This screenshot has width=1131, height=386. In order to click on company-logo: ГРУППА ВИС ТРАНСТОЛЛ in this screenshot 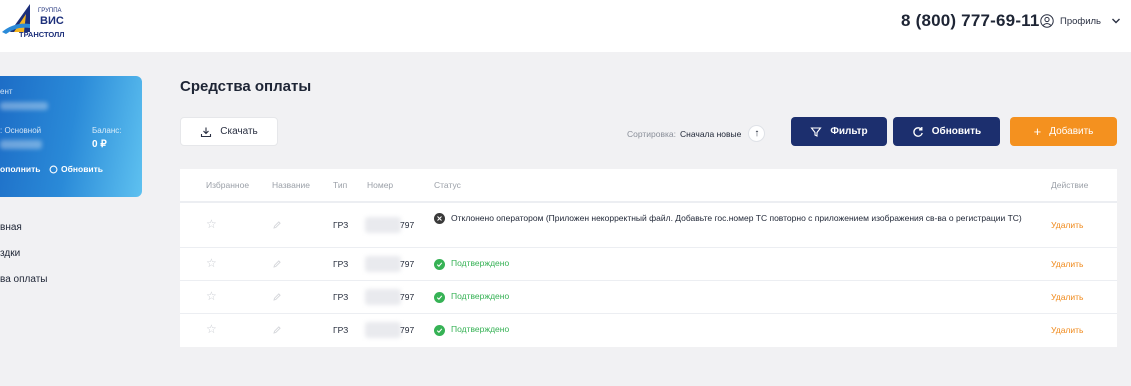, I will do `click(40, 25)`.